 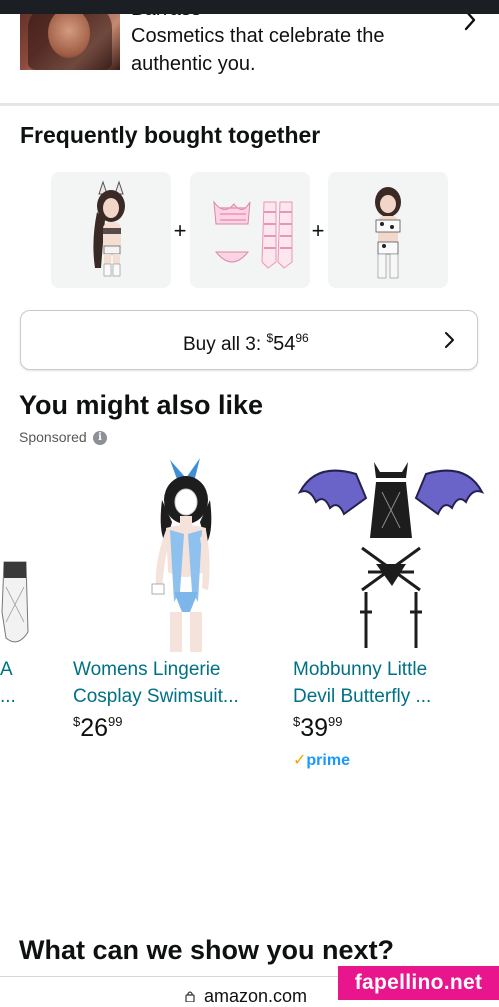 What do you see at coordinates (360, 669) in the screenshot?
I see `product-2-title-line1: Mobbunny Little` at bounding box center [360, 669].